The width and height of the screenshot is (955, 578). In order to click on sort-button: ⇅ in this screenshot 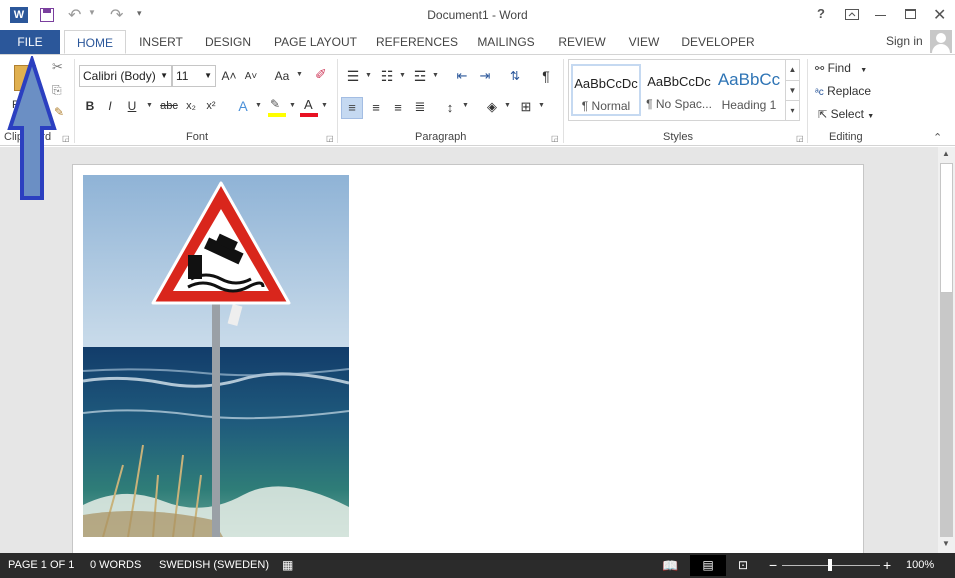, I will do `click(515, 76)`.